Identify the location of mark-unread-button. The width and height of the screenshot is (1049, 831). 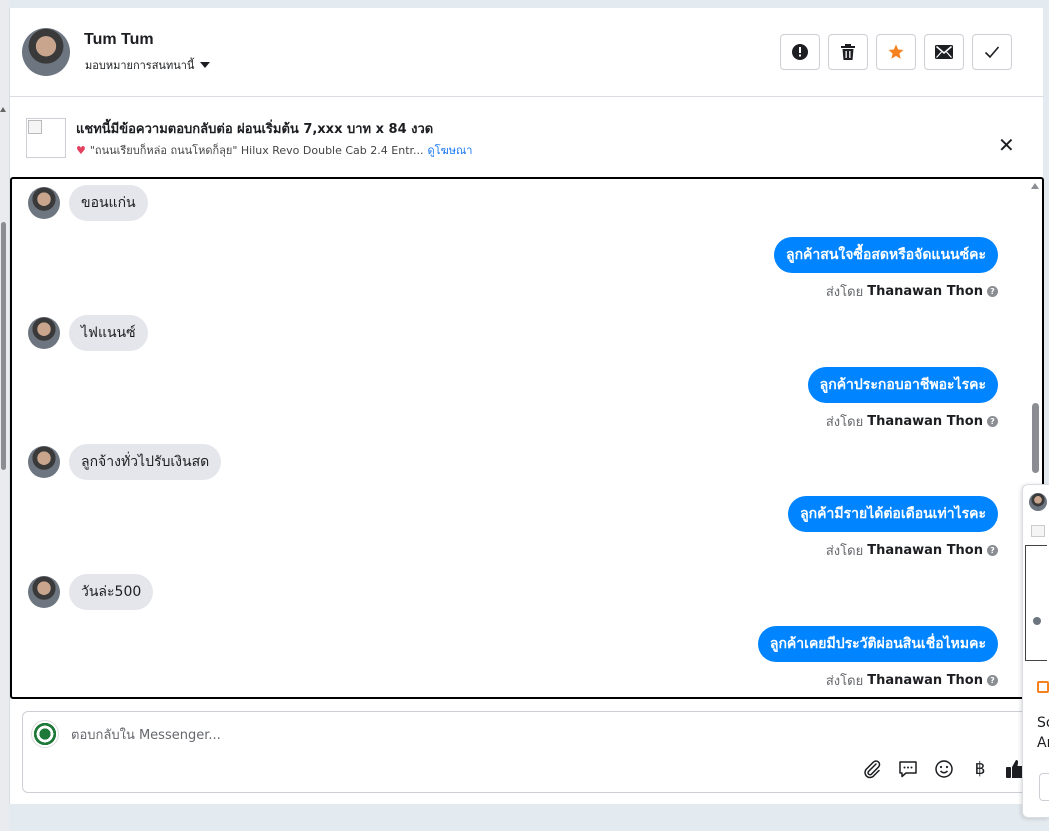
(944, 52).